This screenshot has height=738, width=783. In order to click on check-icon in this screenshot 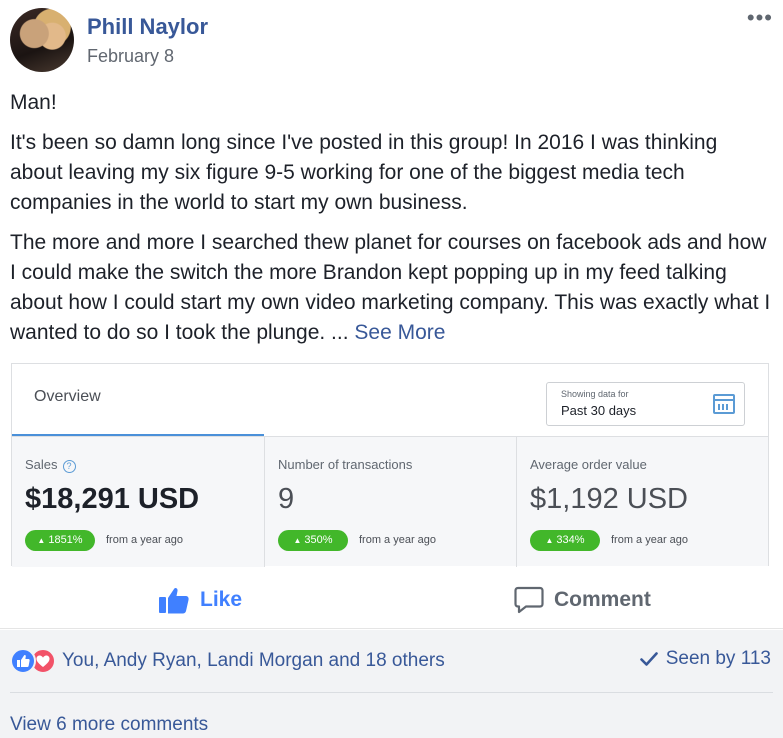, I will do `click(648, 659)`.